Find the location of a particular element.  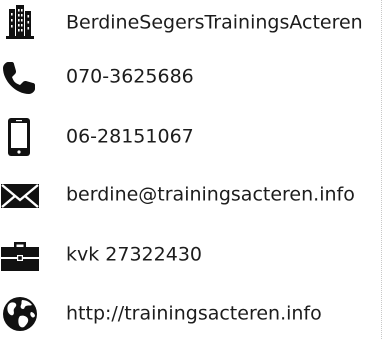

phone-icon is located at coordinates (20, 77).